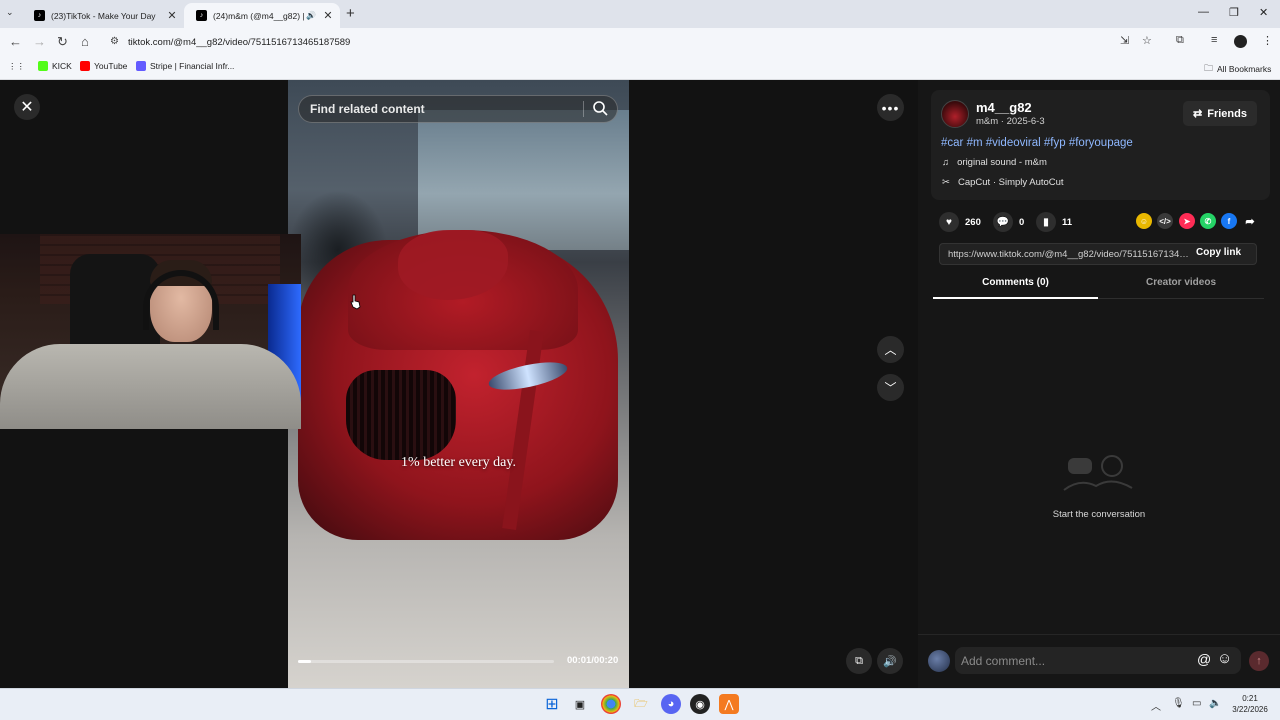  I want to click on all-bookmarks-label: All Bookmarks, so click(1244, 69).